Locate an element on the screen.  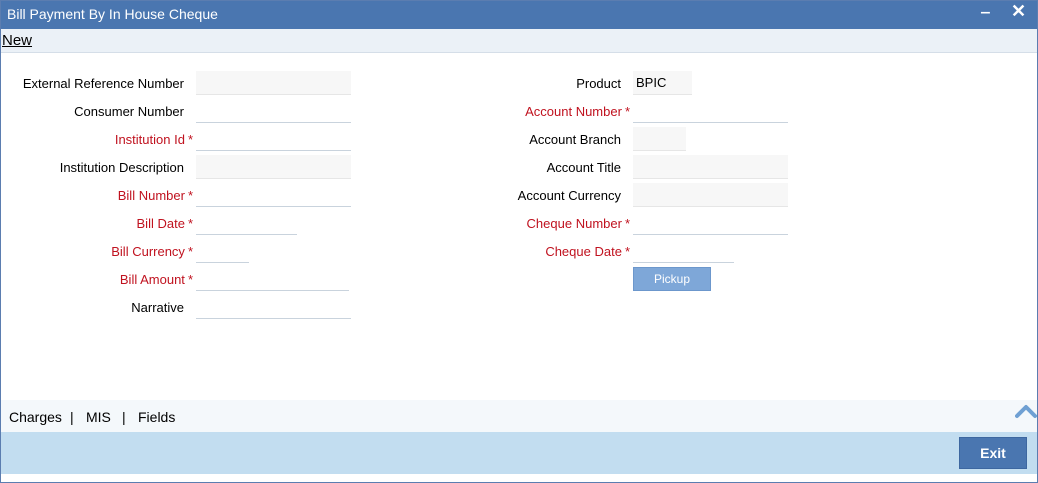
bill-amount-label-text: Bill Amount is located at coordinates (152, 279).